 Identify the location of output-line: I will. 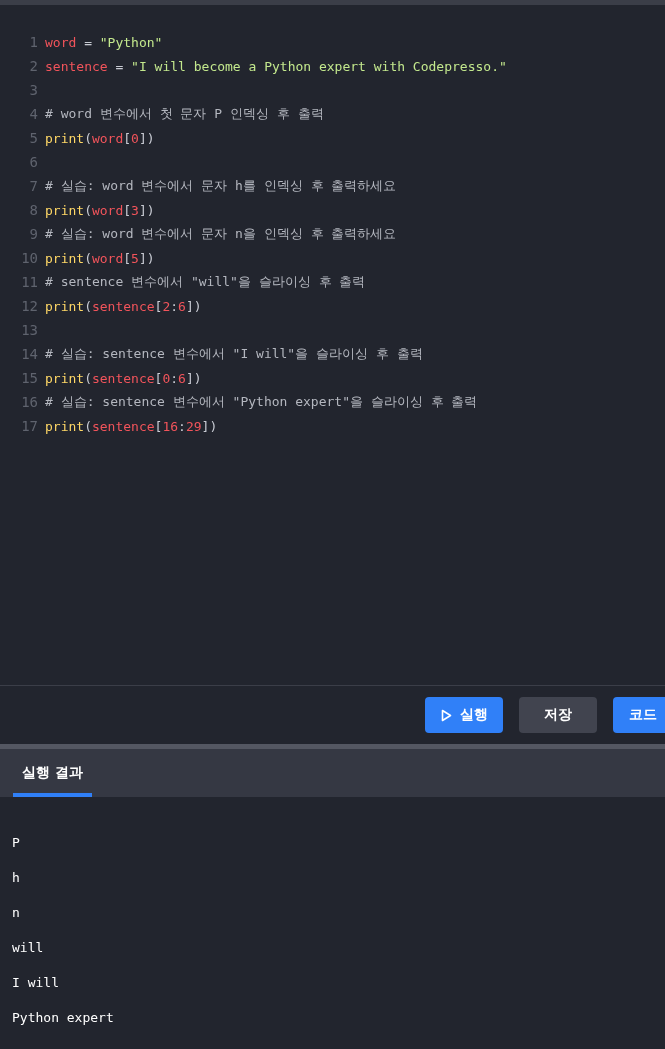
(35, 983).